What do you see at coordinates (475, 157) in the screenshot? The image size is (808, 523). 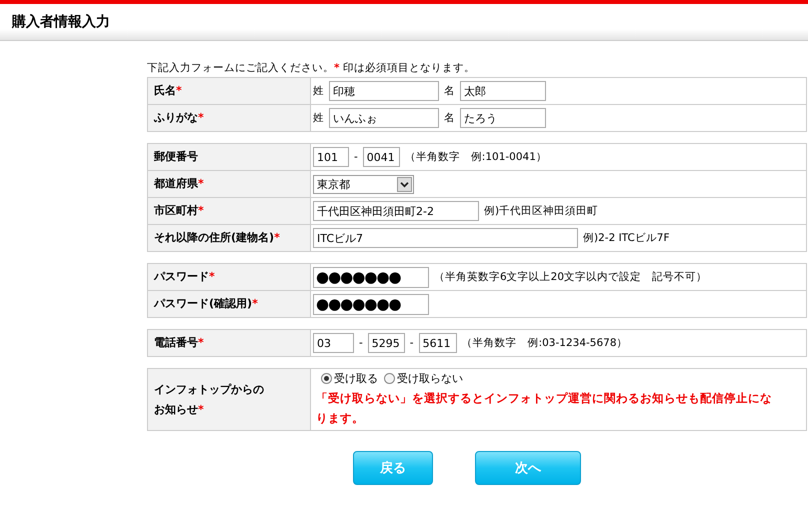 I see `field-hint: （半角数字 例:101-0041）` at bounding box center [475, 157].